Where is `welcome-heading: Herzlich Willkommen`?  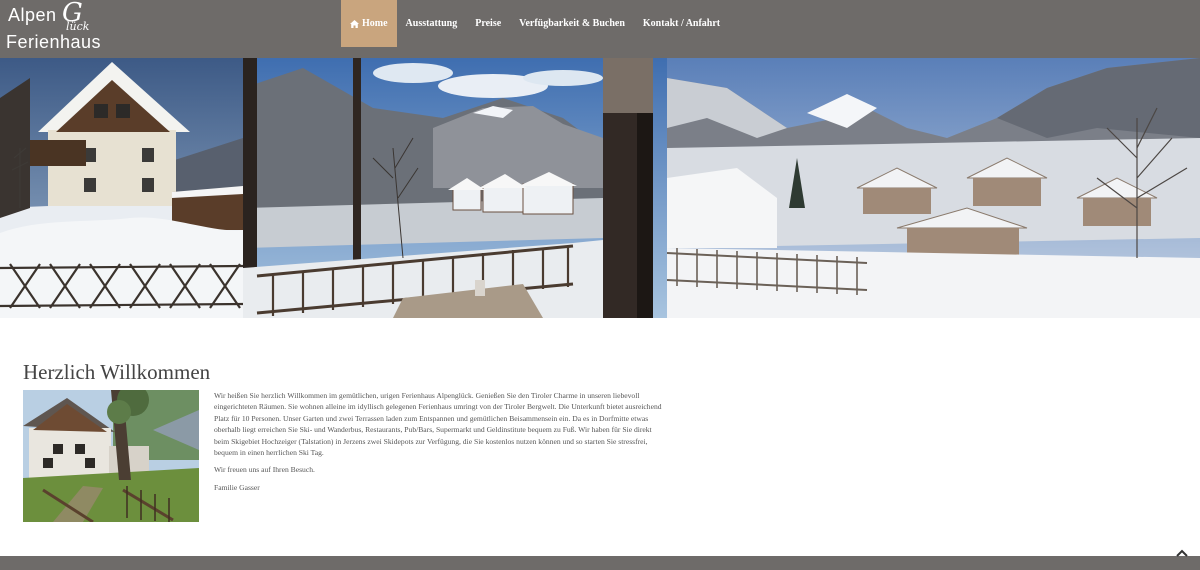
welcome-heading: Herzlich Willkommen is located at coordinates (117, 372).